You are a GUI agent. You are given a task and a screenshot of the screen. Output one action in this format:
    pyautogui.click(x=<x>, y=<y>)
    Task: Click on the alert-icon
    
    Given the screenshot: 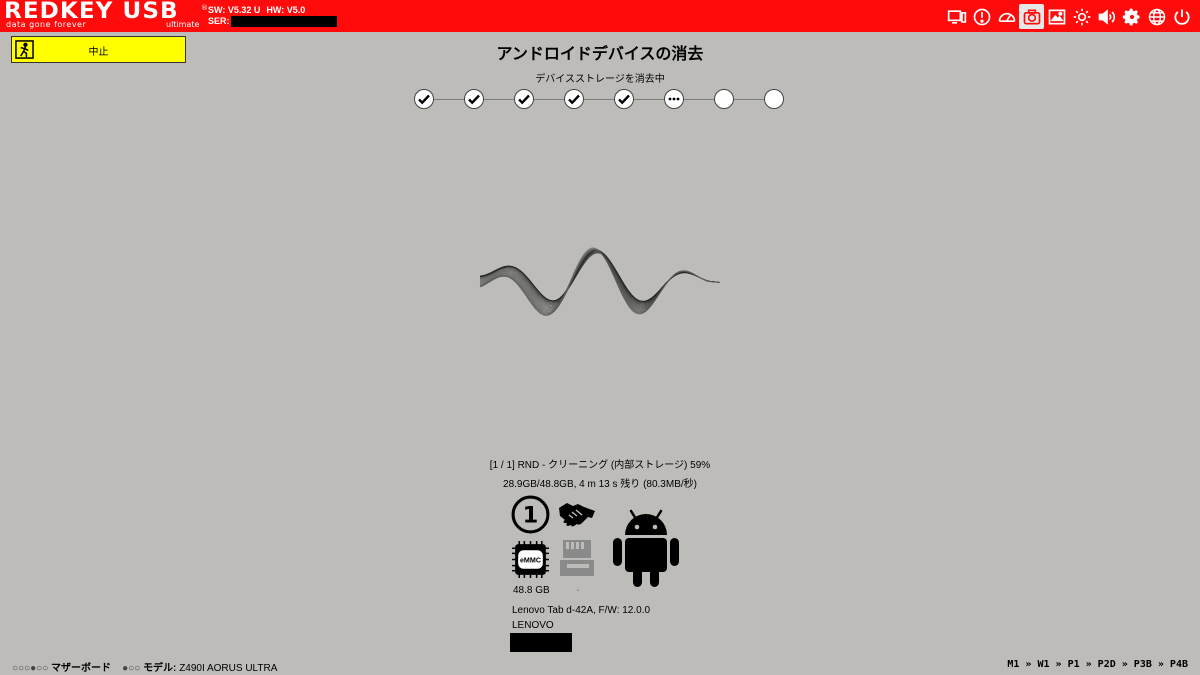 What is the action you would take?
    pyautogui.click(x=981, y=16)
    